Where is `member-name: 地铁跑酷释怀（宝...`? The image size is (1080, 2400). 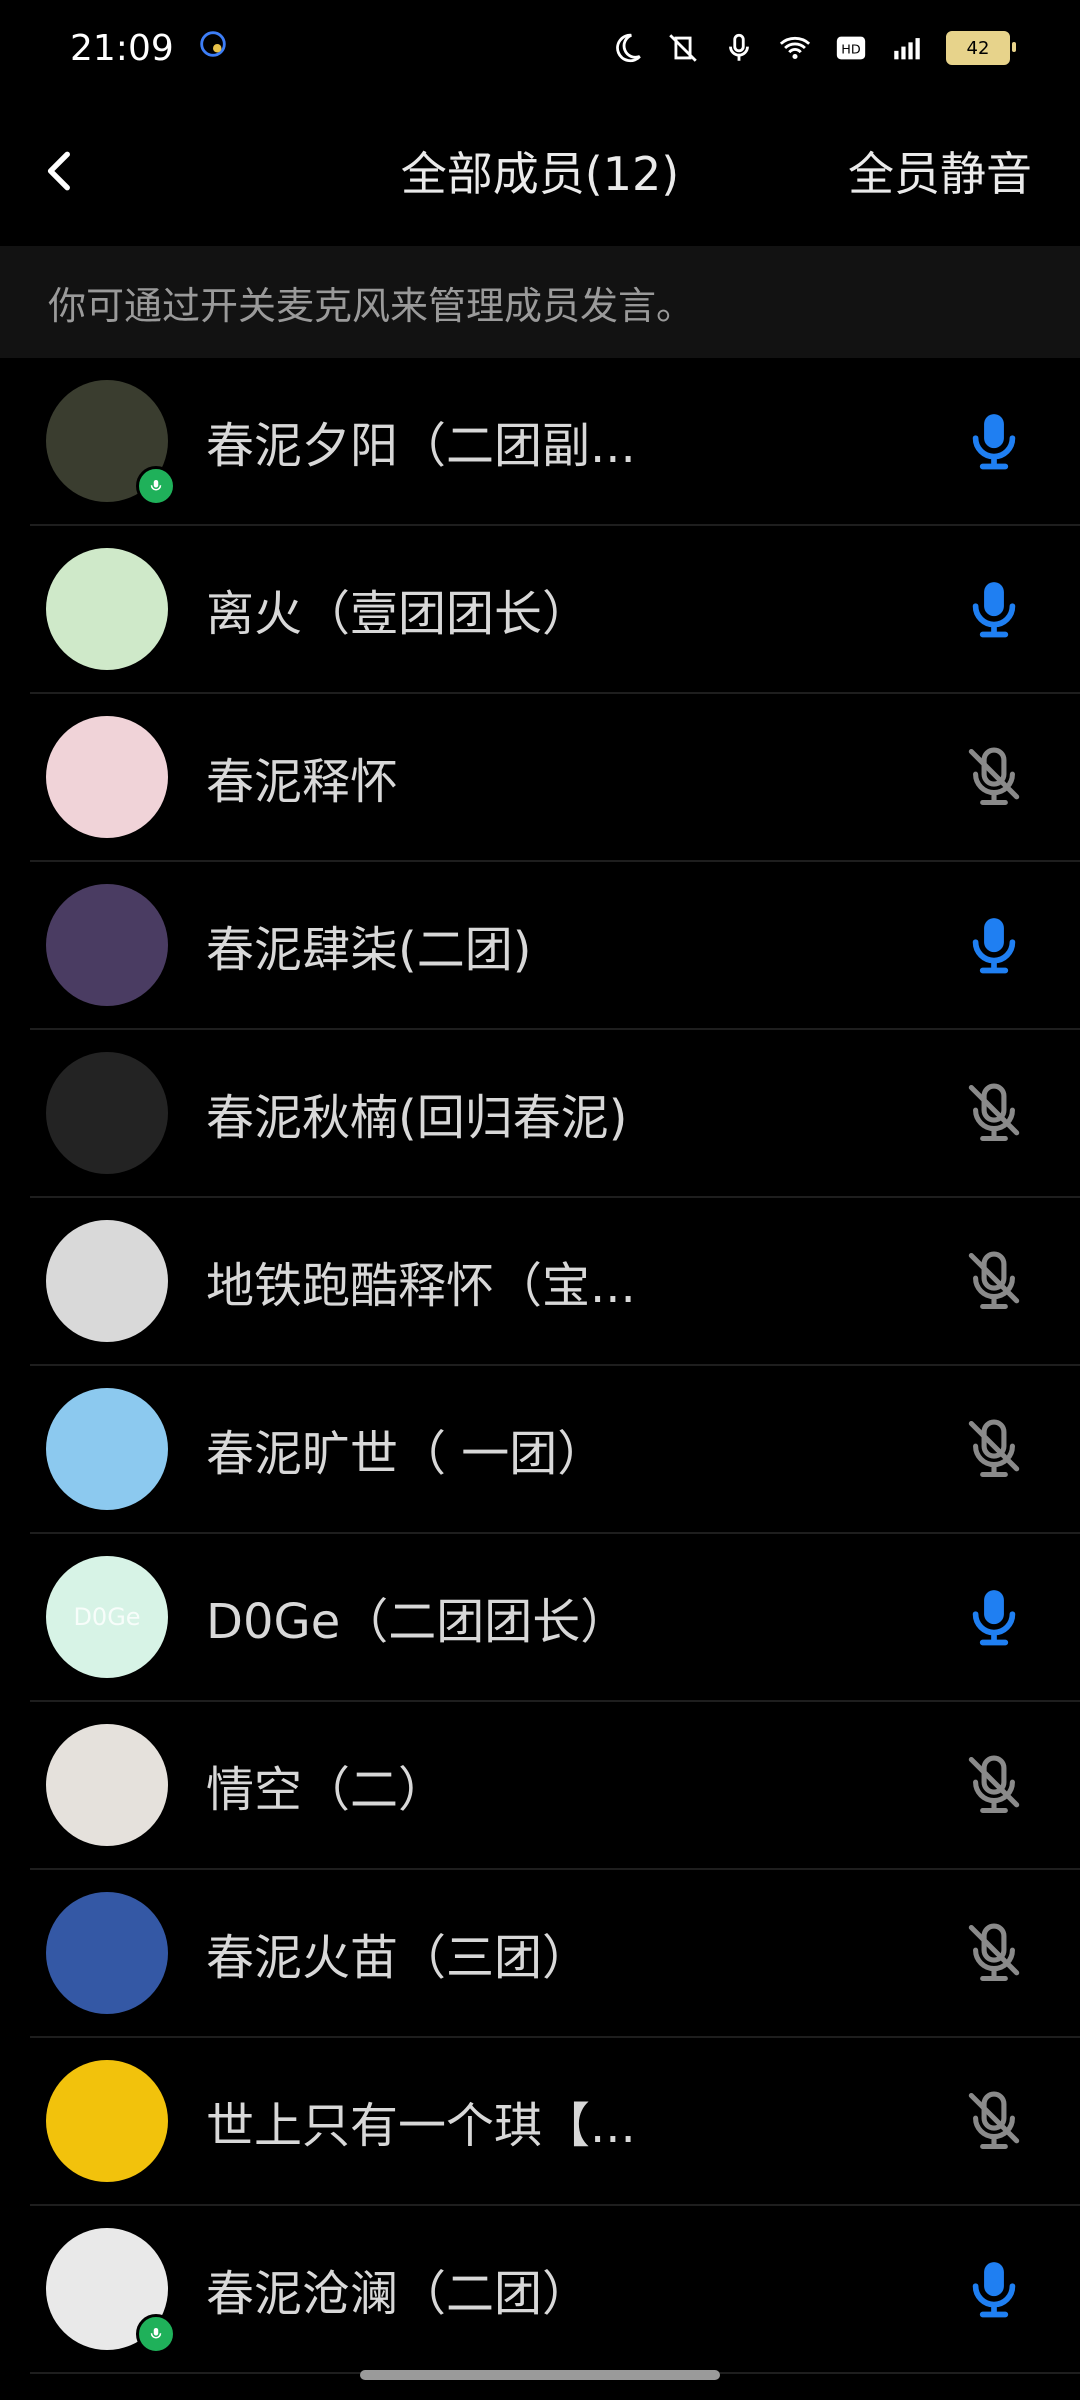 member-name: 地铁跑酷释怀（宝... is located at coordinates (421, 1286).